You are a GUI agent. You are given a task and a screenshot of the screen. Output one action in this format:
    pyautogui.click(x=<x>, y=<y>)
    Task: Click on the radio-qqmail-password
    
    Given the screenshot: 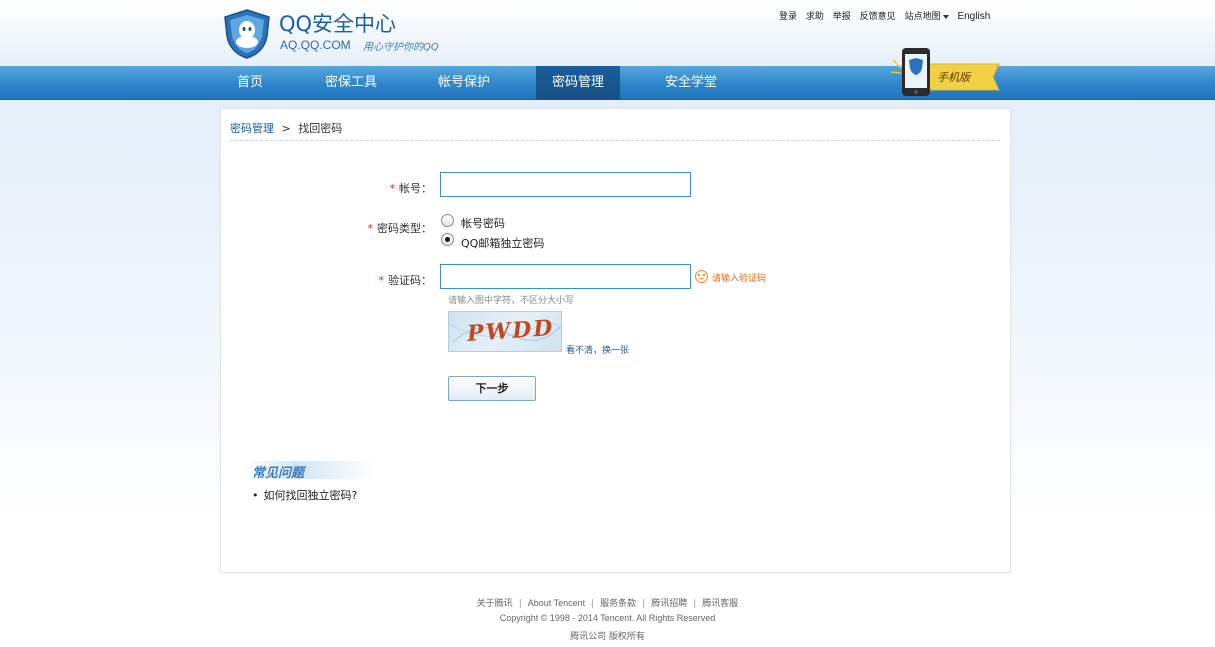 What is the action you would take?
    pyautogui.click(x=447, y=239)
    